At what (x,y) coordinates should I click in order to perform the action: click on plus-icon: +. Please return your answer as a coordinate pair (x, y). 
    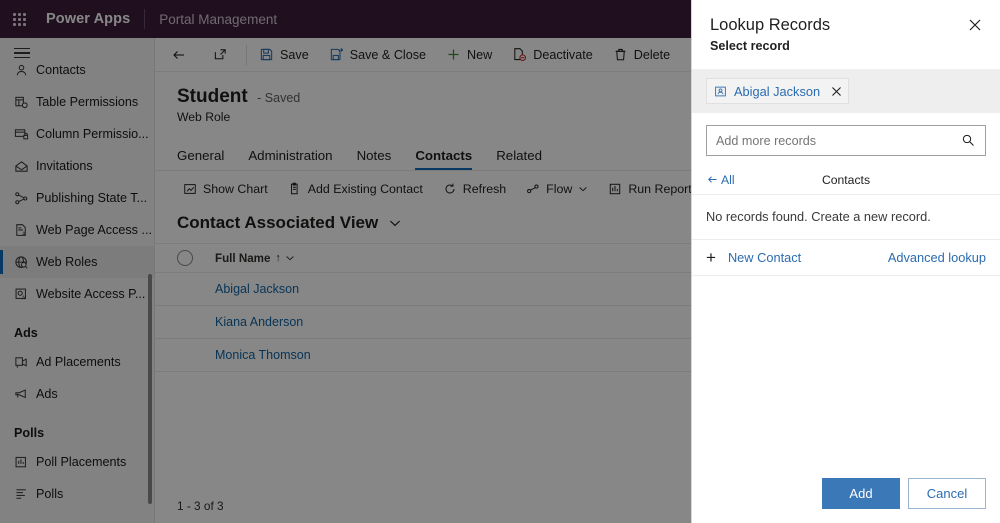
    Looking at the image, I should click on (711, 257).